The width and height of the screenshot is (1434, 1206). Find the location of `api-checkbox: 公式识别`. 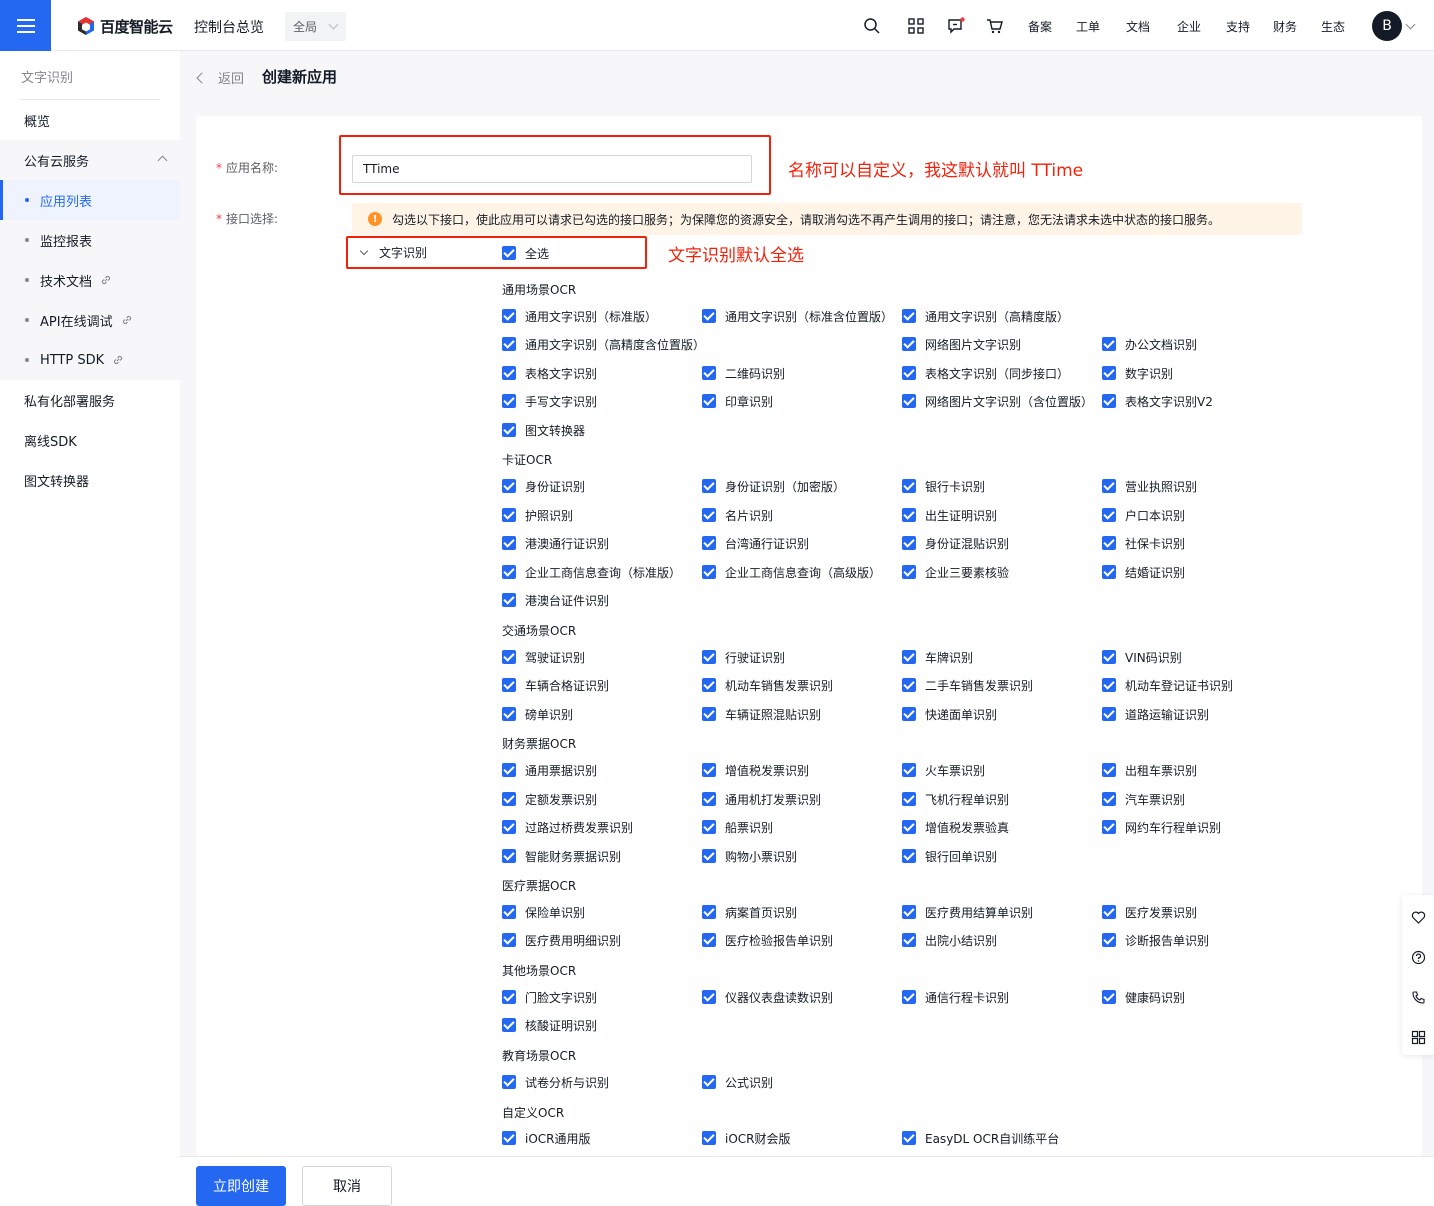

api-checkbox: 公式识别 is located at coordinates (737, 1082).